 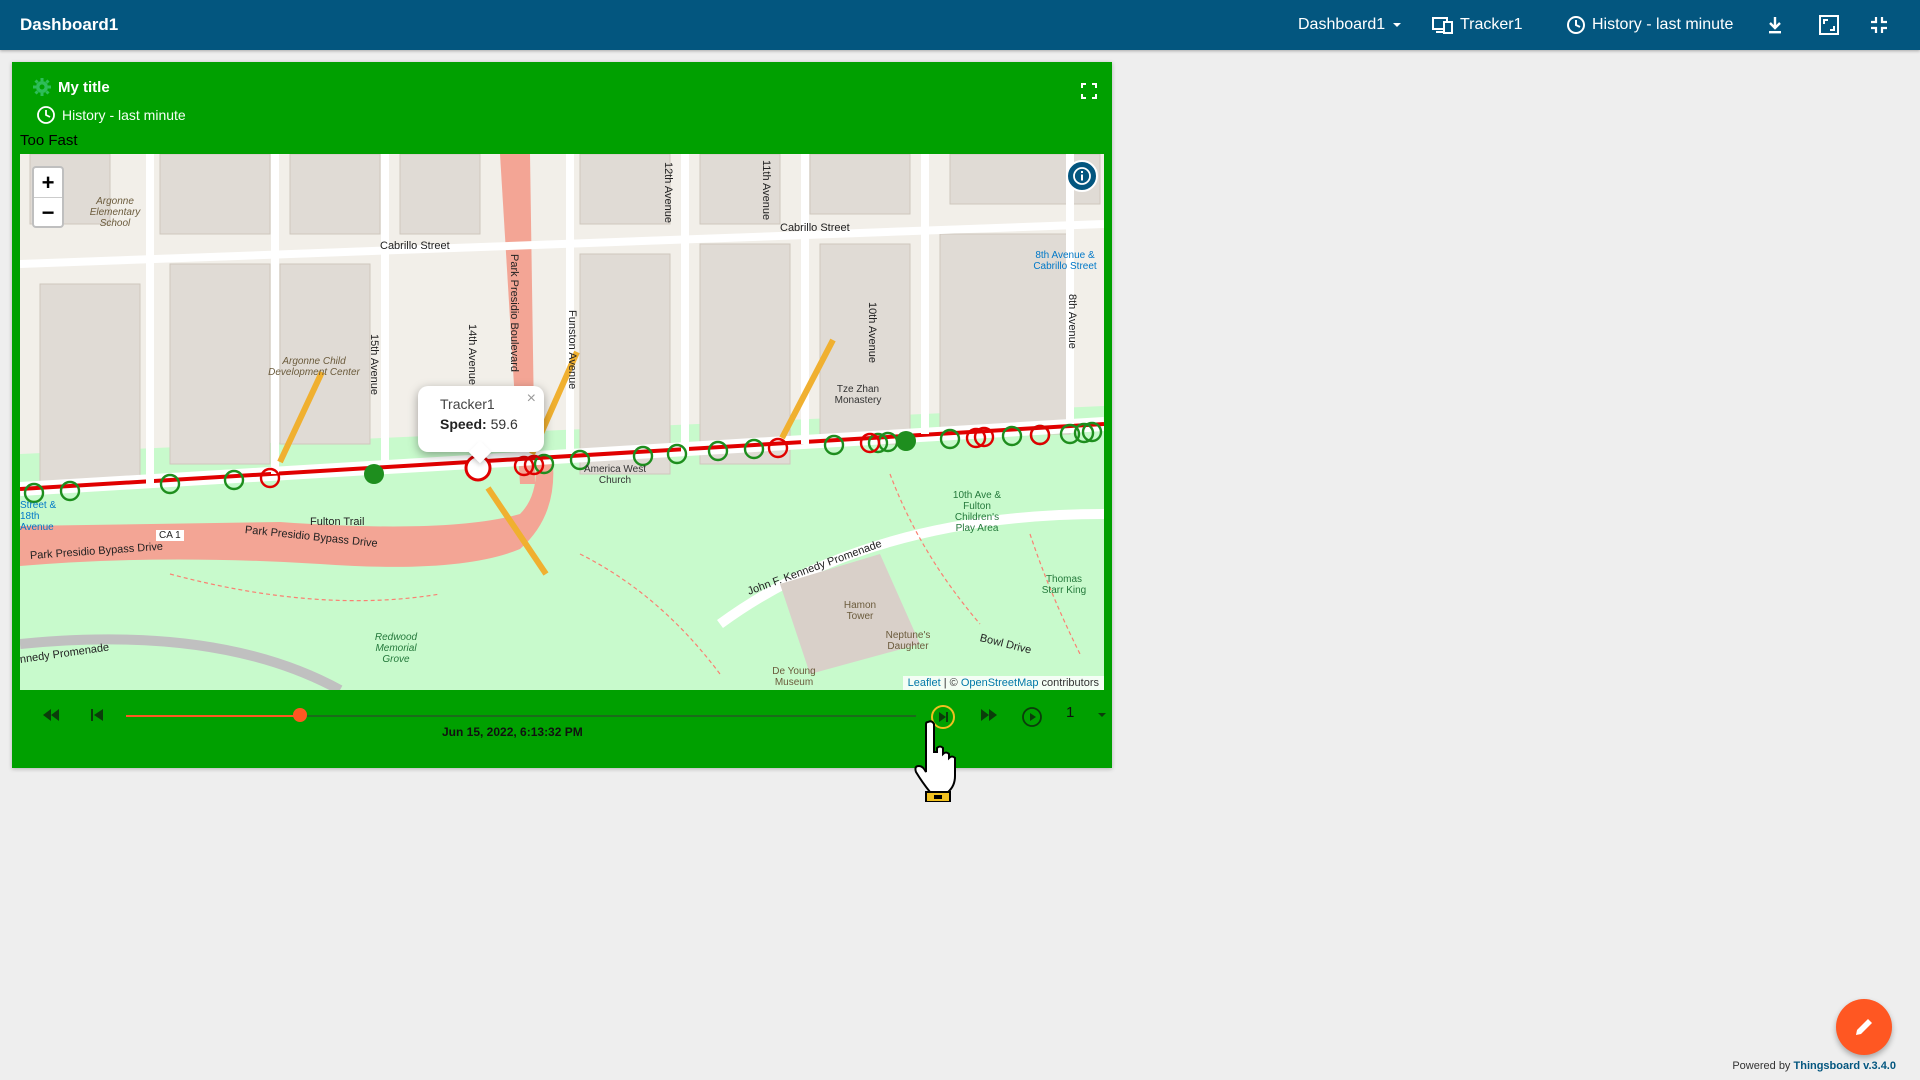 What do you see at coordinates (615, 475) in the screenshot?
I see `map-label: America West Church` at bounding box center [615, 475].